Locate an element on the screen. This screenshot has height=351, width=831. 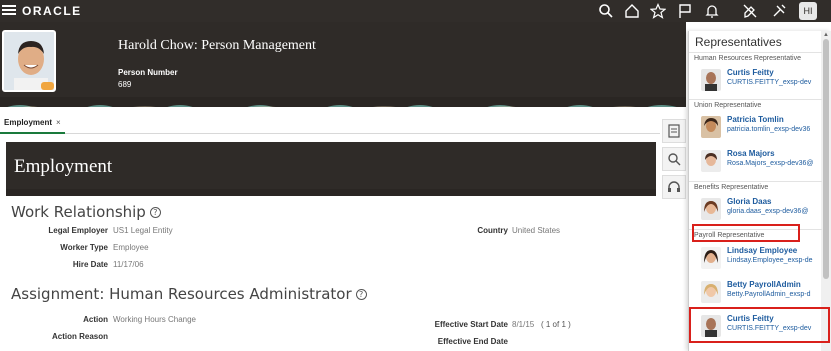
representative-item: Rosa Majors Rosa.Majors_exsp-dev36@ is located at coordinates (755, 164).